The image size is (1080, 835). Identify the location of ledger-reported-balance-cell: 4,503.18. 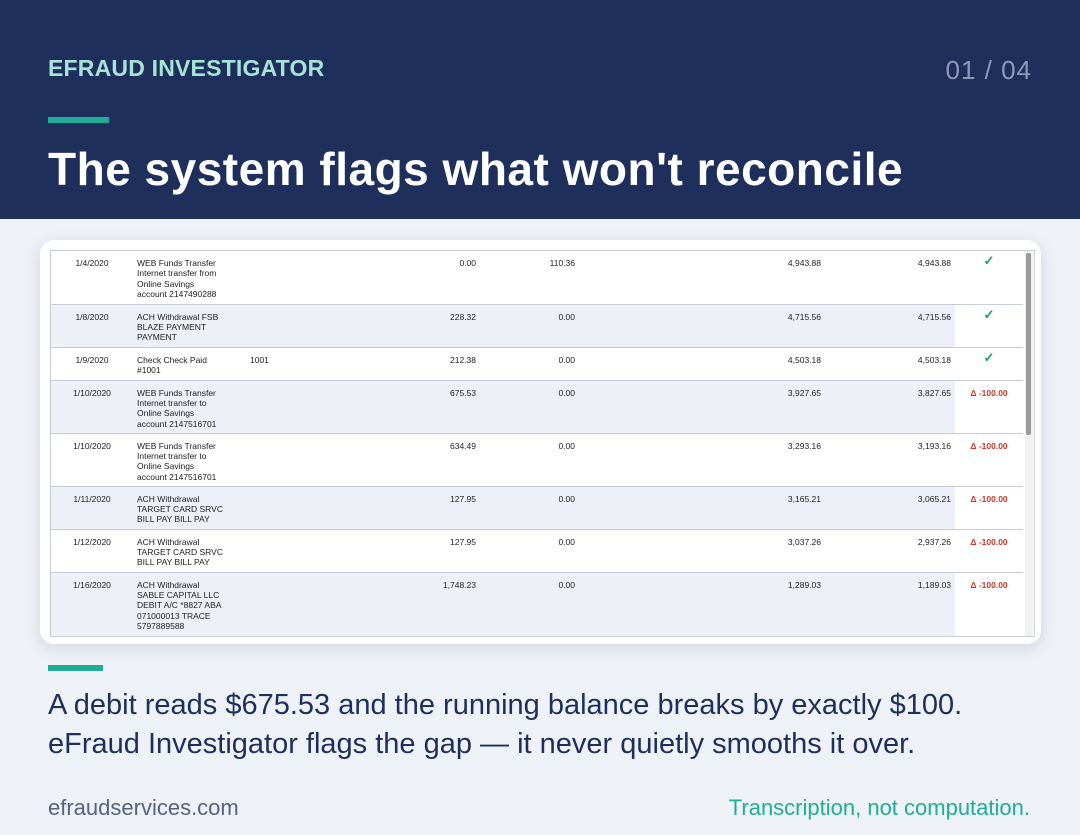
(890, 364).